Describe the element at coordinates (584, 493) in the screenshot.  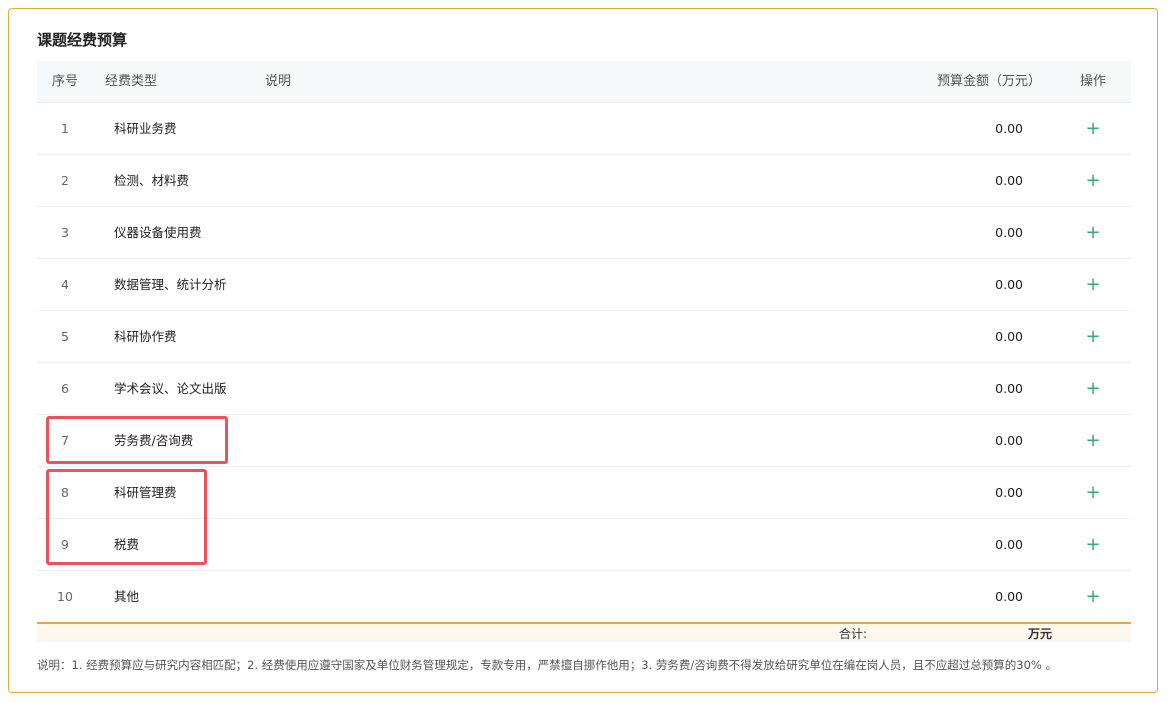
I see `table-row: 8 科研管理费 0.00 +` at that location.